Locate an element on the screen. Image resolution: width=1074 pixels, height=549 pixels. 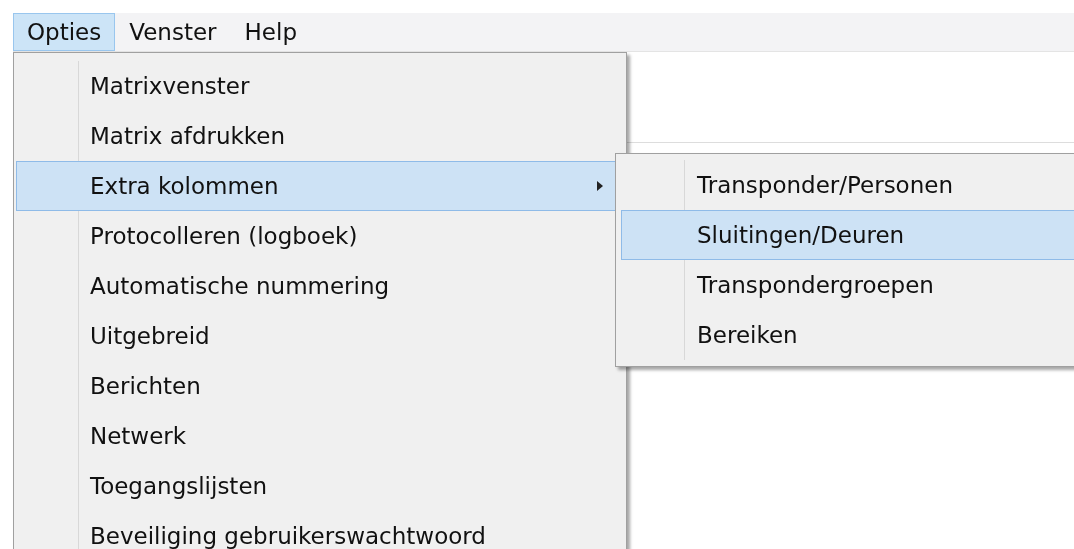
menu-item: Toegangslijsten is located at coordinates (320, 486).